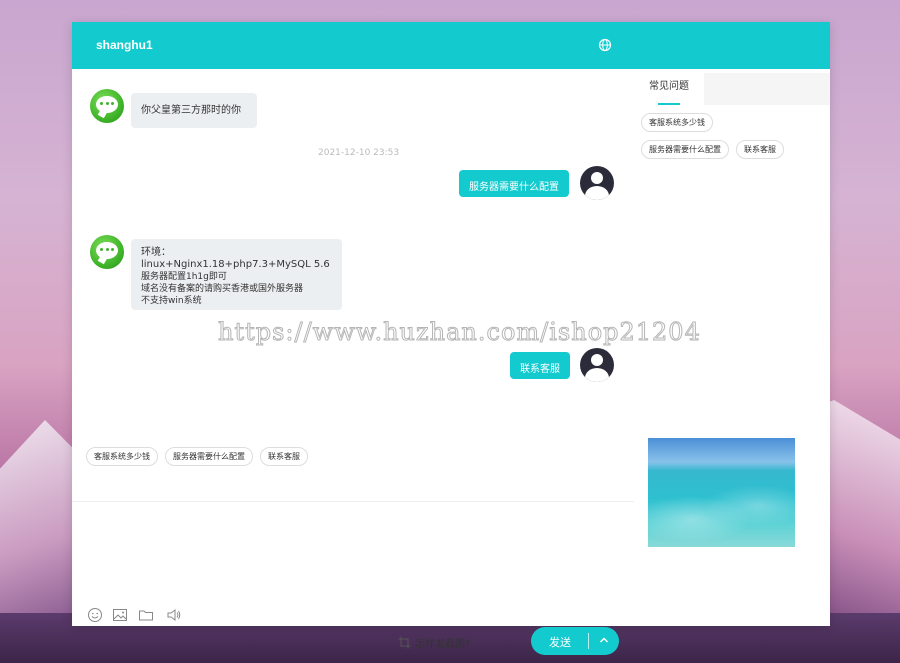  What do you see at coordinates (588, 641) in the screenshot?
I see `send-separator` at bounding box center [588, 641].